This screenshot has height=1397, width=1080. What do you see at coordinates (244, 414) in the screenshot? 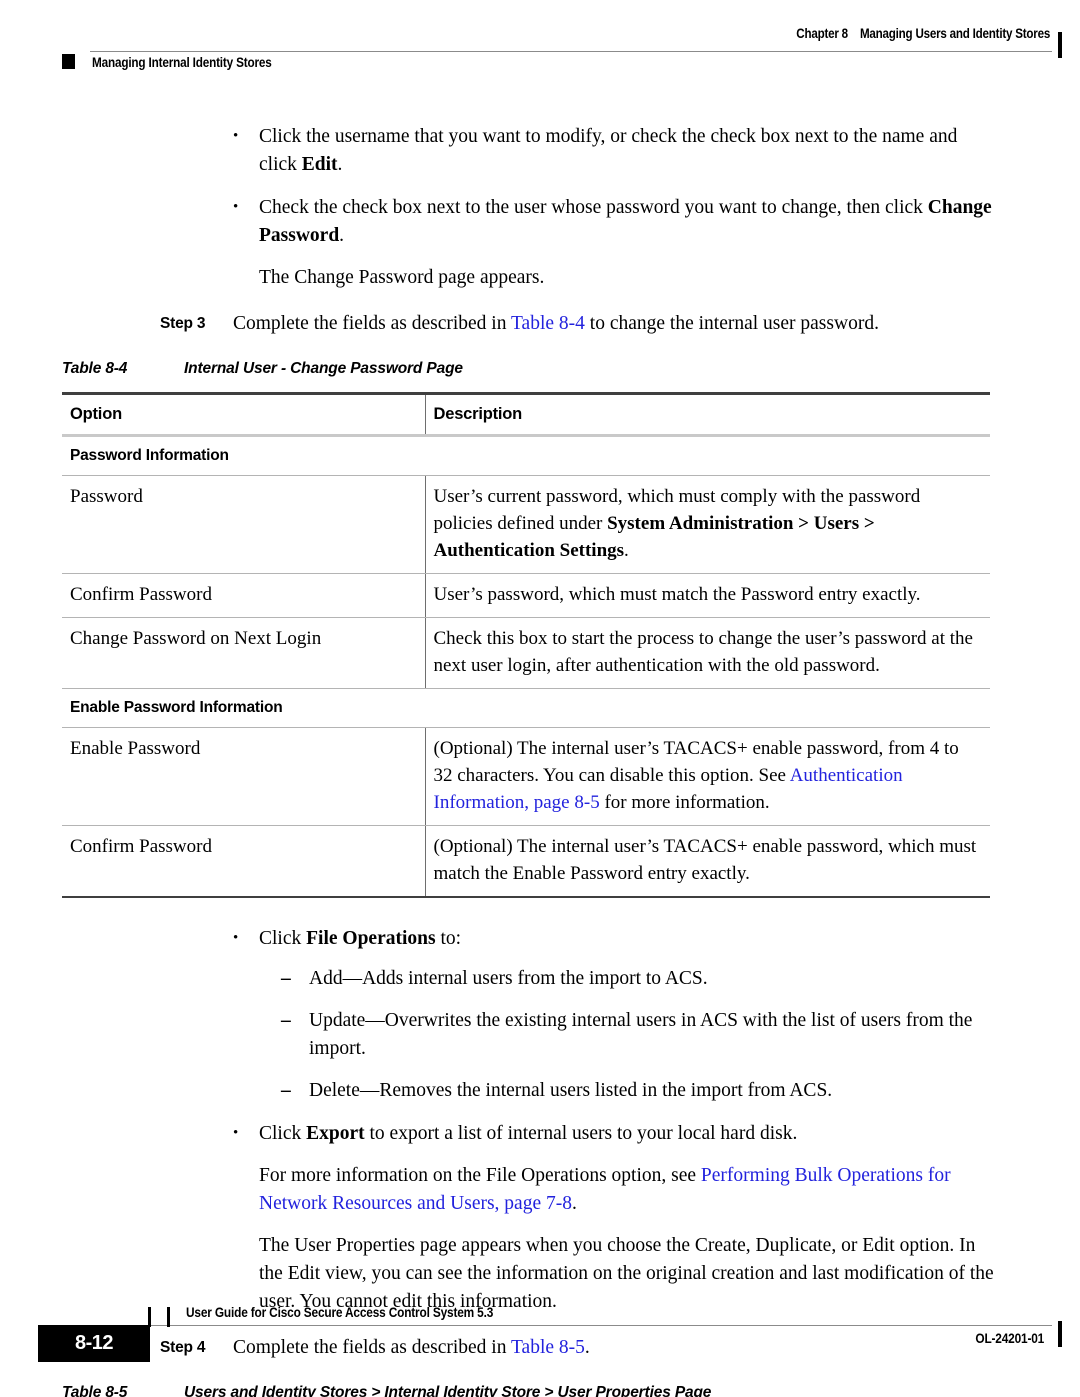
I see `table-8-4-col-option: Option` at bounding box center [244, 414].